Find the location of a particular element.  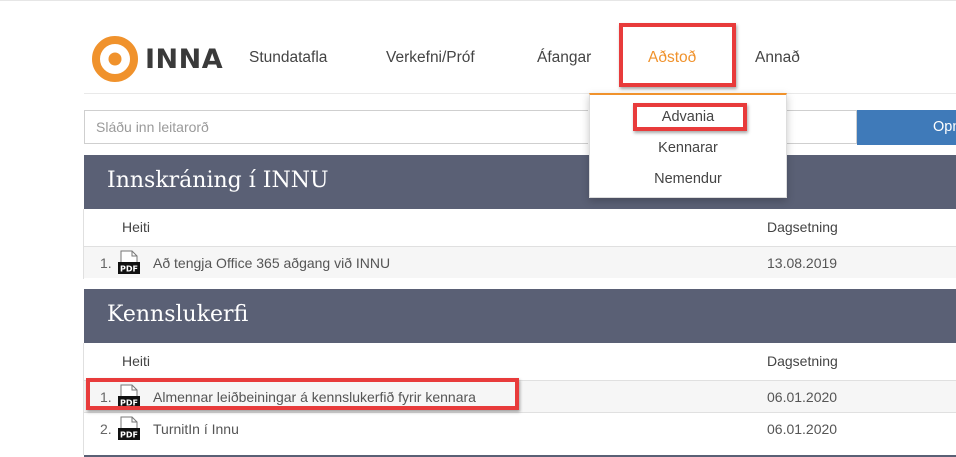

search-input-end is located at coordinates (822, 127).